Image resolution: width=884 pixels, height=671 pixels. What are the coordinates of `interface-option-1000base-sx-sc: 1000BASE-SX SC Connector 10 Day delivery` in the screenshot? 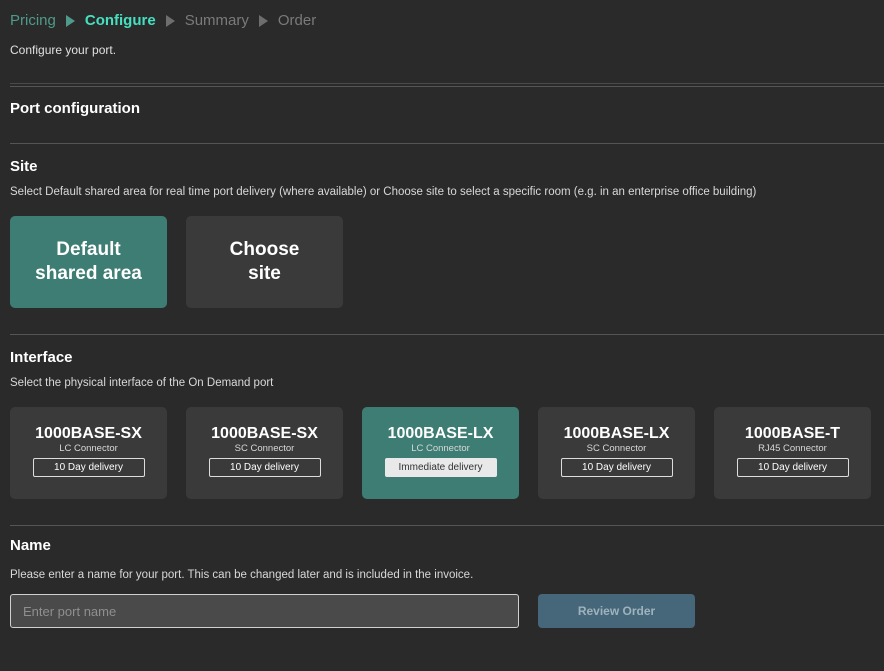 It's located at (264, 453).